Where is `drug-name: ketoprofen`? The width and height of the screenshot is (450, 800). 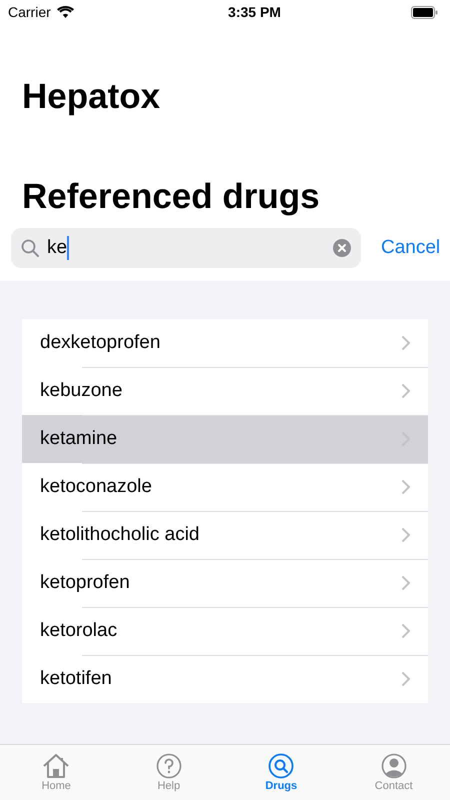
drug-name: ketoprofen is located at coordinates (85, 583).